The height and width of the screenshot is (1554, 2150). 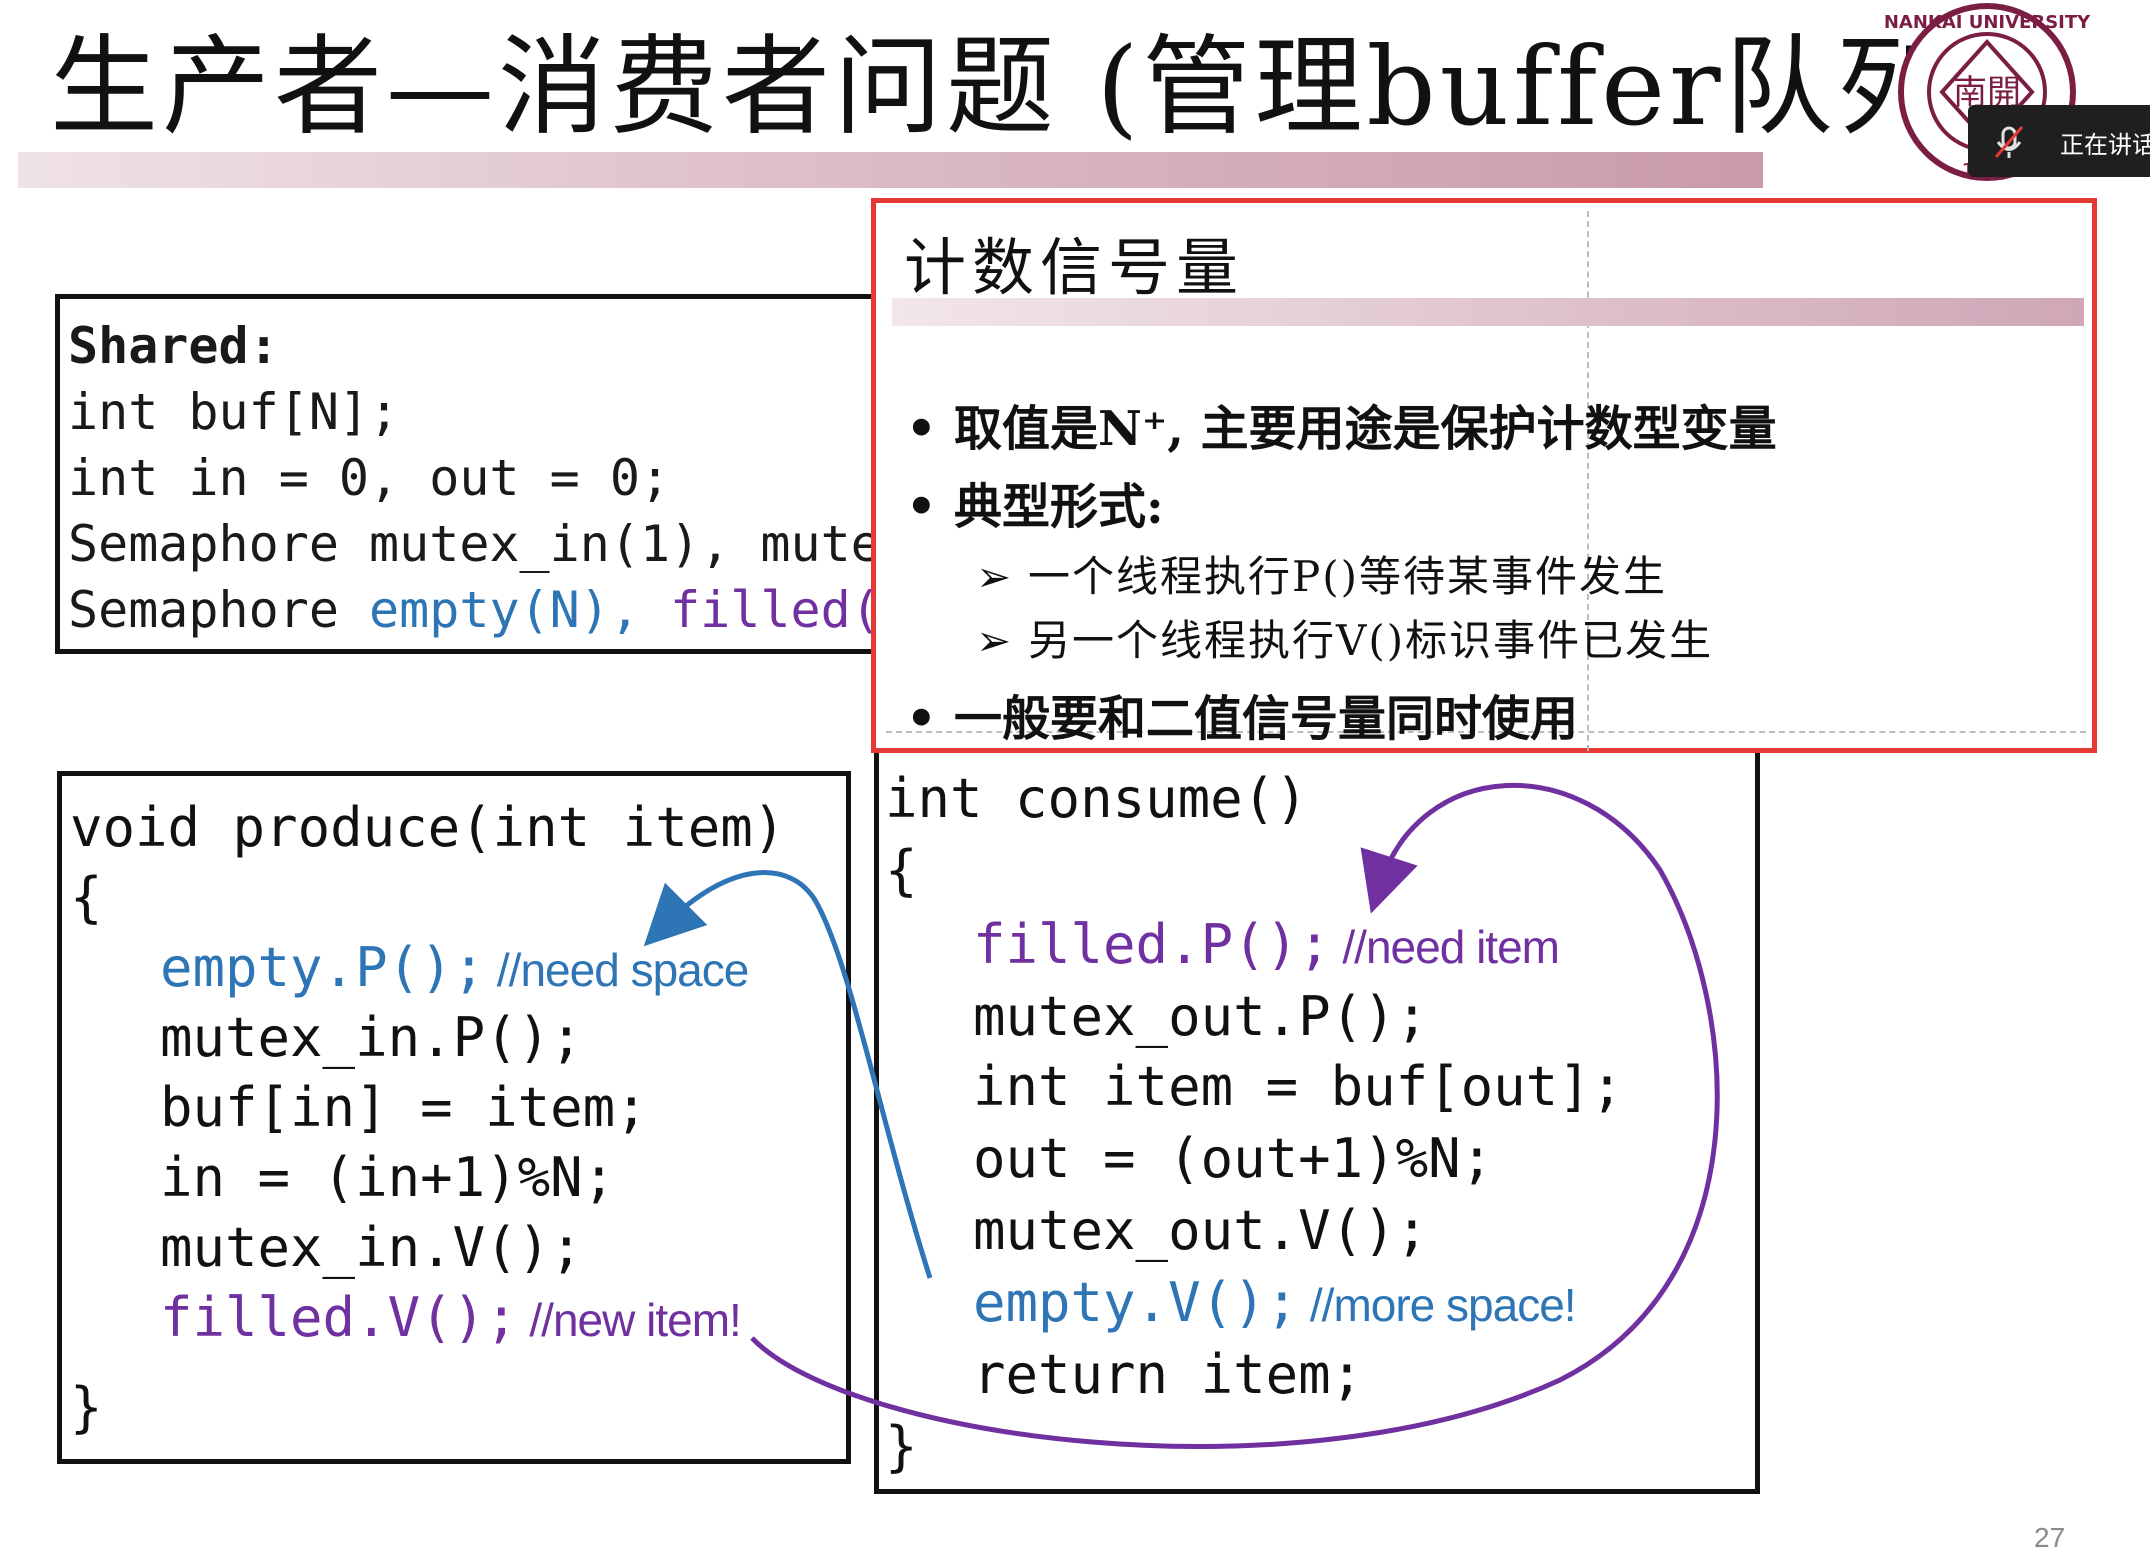 I want to click on sub-bullet-item: ➢ 另一个线程执行V()标识事件已发生, so click(x=1344, y=637).